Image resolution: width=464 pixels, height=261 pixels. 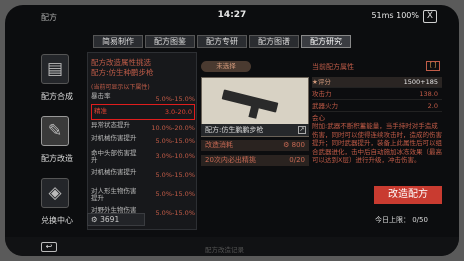 I want to click on sidebar-item-synthesis: ▤ 配方合成, so click(x=57, y=79).